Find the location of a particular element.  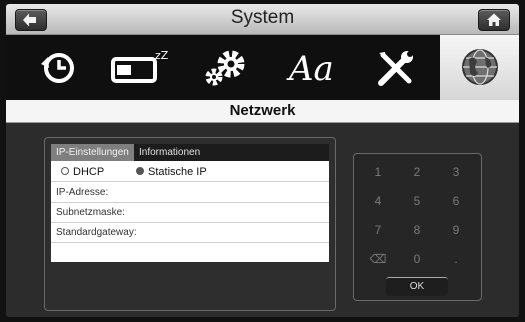

category-sleep: zZ is located at coordinates (136, 67).